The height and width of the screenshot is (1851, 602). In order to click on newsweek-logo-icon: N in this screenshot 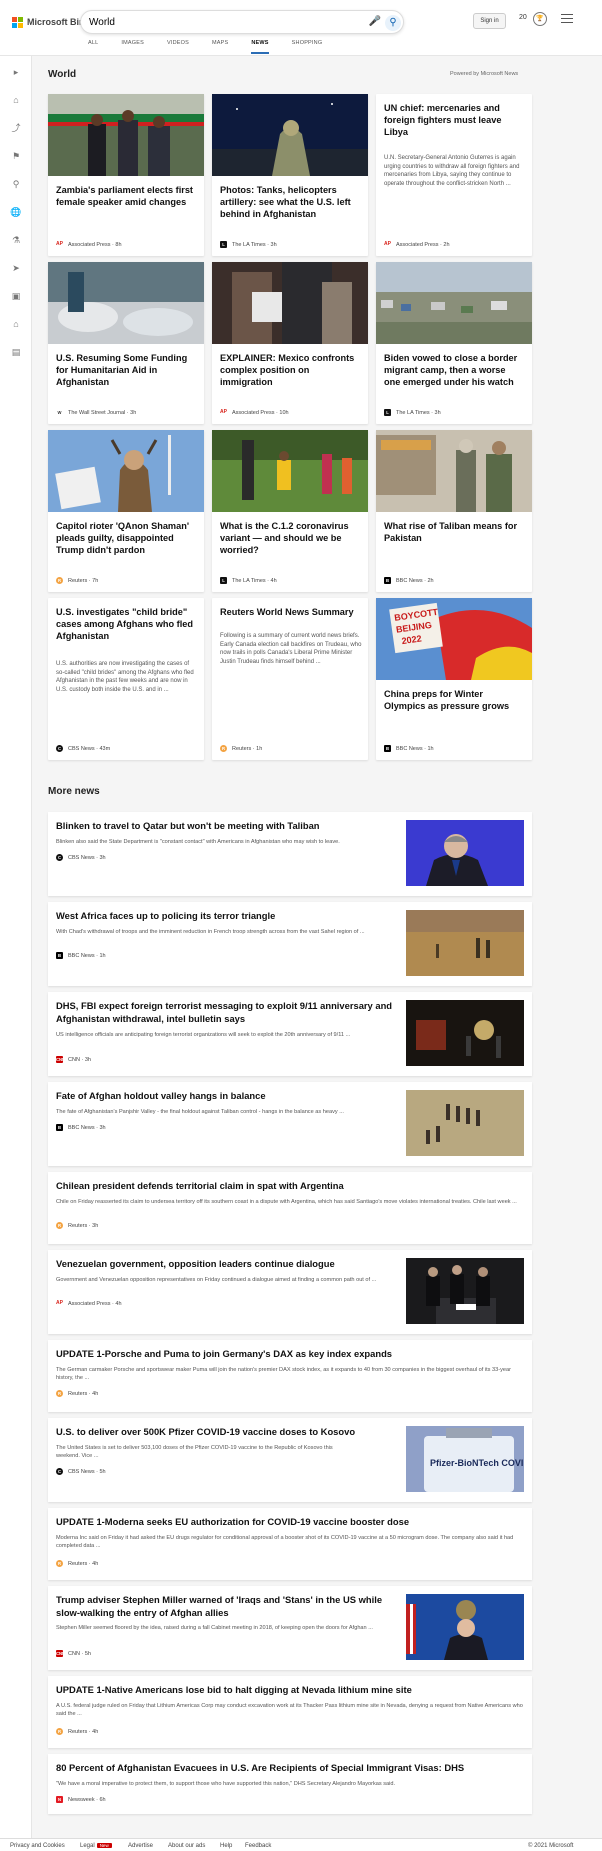, I will do `click(59, 1799)`.